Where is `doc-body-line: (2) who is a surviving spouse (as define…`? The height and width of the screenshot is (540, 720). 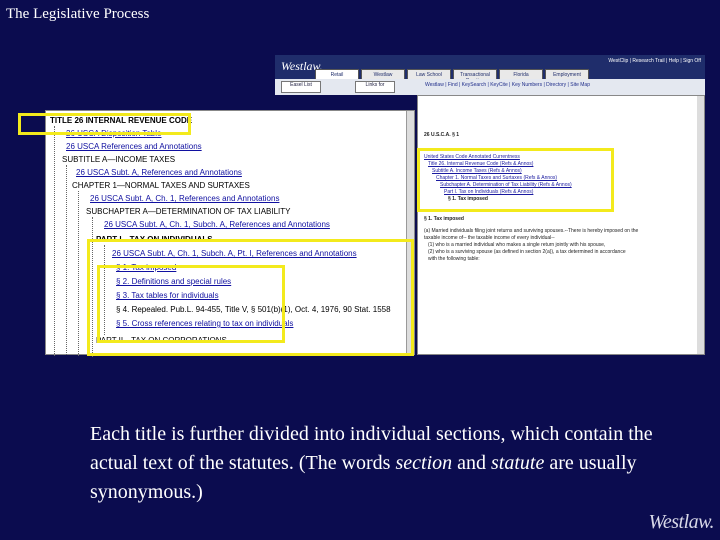
doc-body-line: (2) who is a surviving spouse (as define… is located at coordinates (527, 252).